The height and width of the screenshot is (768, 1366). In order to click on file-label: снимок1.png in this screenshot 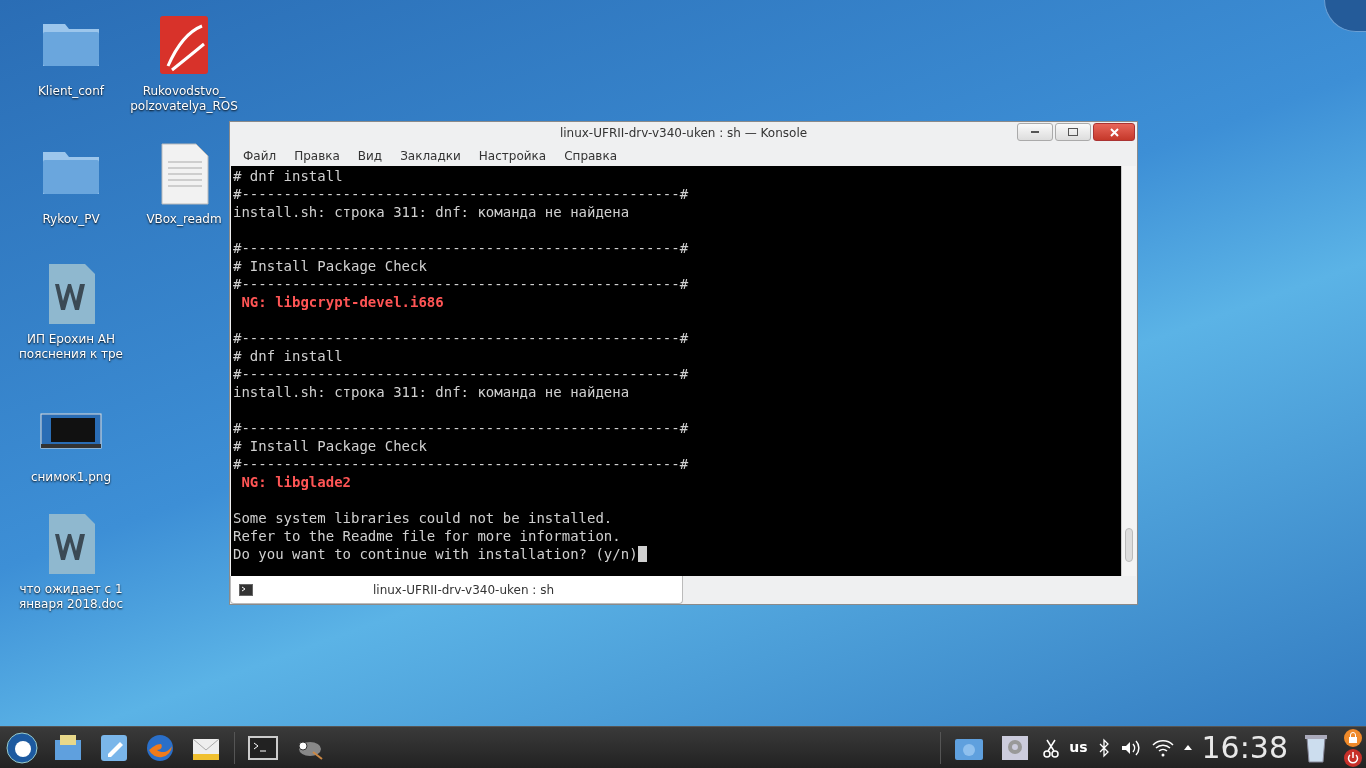, I will do `click(71, 477)`.